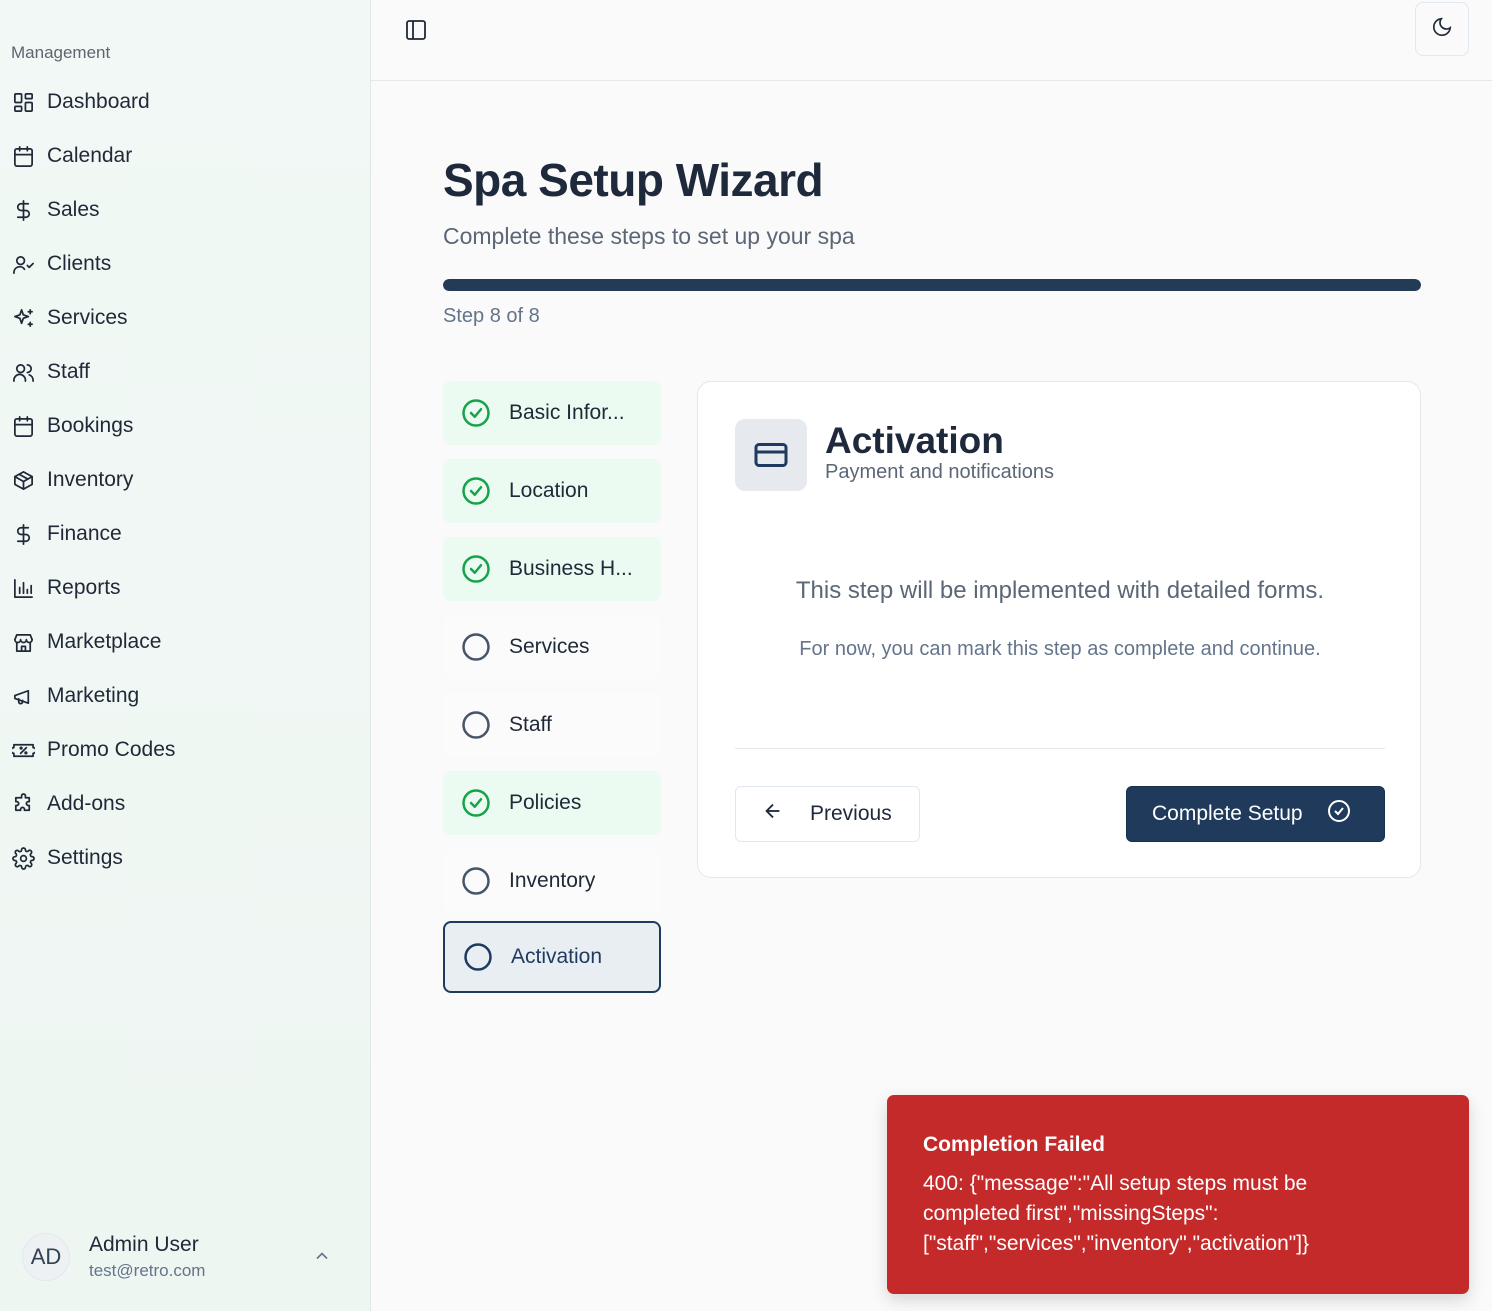 Image resolution: width=1492 pixels, height=1311 pixels. I want to click on sidebar-item-calendar: Calendar, so click(185, 156).